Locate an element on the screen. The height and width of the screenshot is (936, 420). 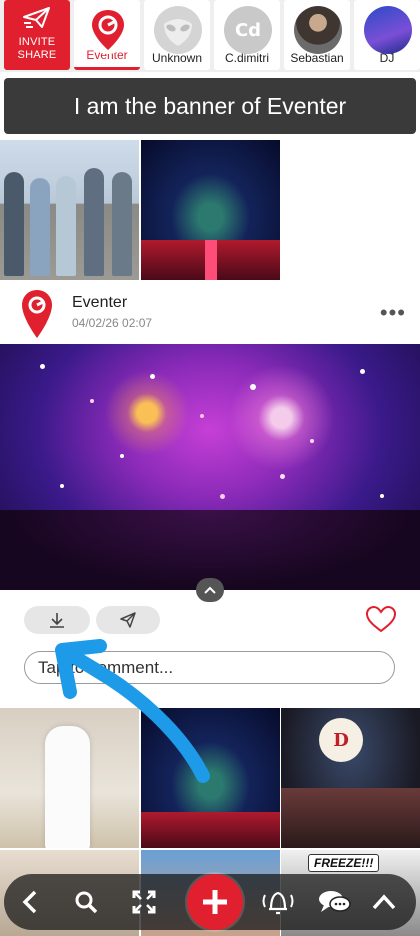
search-button is located at coordinates (86, 902).